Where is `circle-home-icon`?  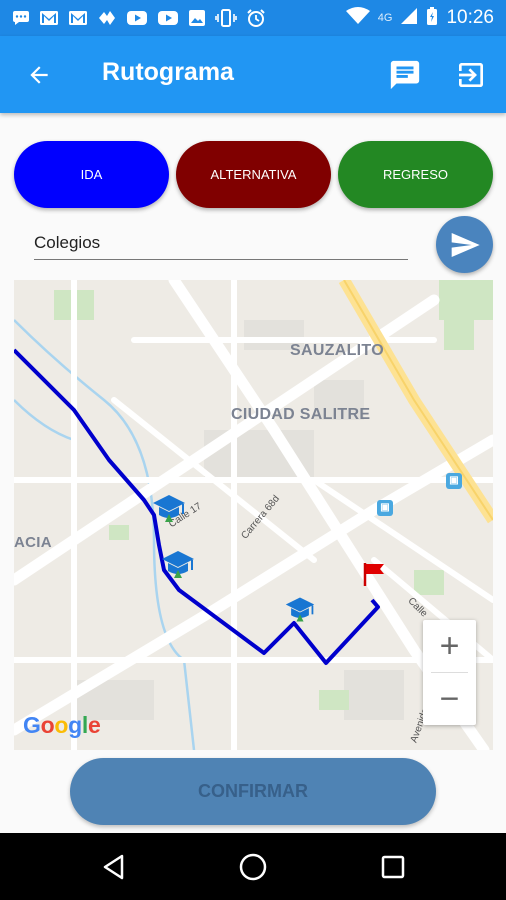
circle-home-icon is located at coordinates (253, 867).